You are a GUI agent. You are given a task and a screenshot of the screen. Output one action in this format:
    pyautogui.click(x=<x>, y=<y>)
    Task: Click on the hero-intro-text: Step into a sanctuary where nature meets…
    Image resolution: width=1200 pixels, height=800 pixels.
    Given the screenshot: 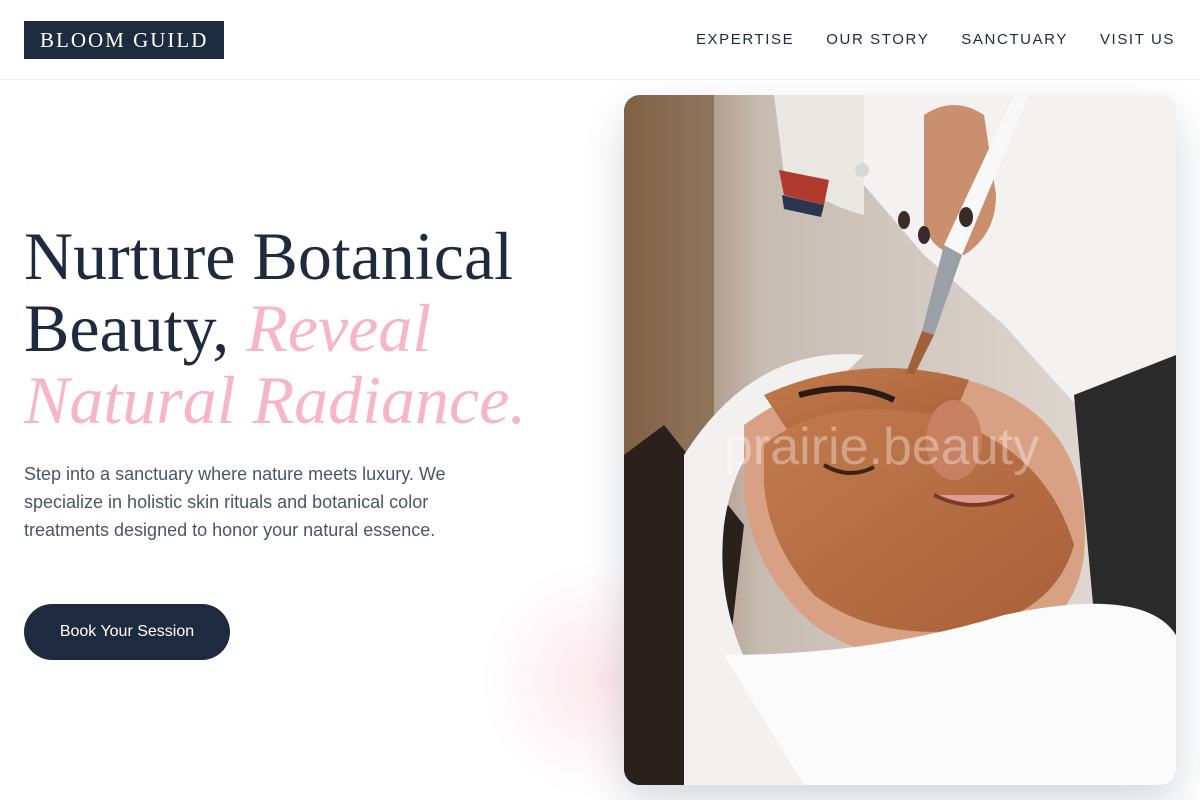 What is the action you would take?
    pyautogui.click(x=235, y=502)
    